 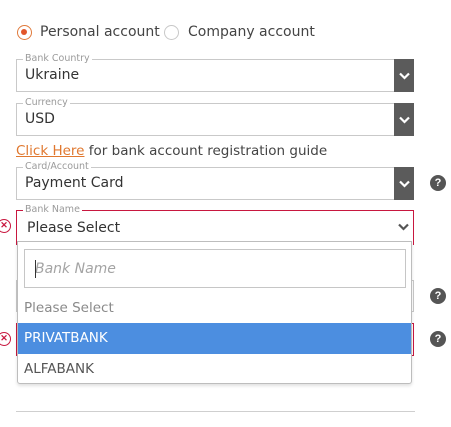 What do you see at coordinates (5, 339) in the screenshot?
I see `hidden-field-error-icon: ✕` at bounding box center [5, 339].